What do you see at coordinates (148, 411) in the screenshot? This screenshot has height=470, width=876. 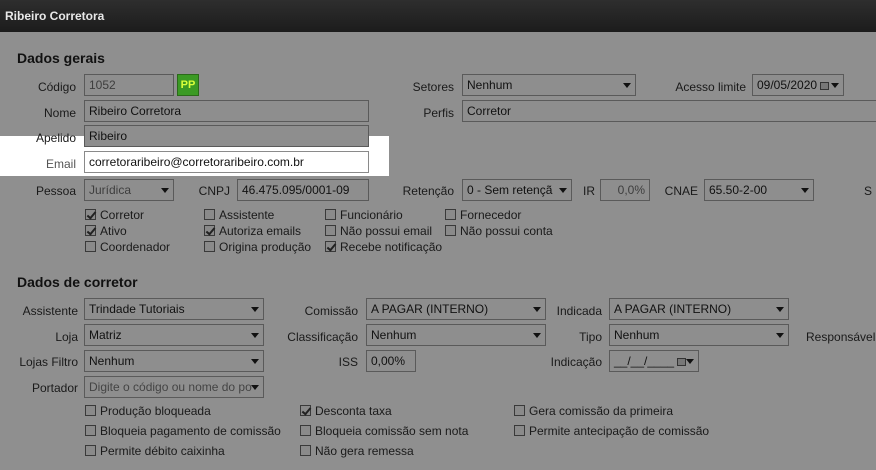 I see `checkbox-producao-bloqueada: Produção bloqueada` at bounding box center [148, 411].